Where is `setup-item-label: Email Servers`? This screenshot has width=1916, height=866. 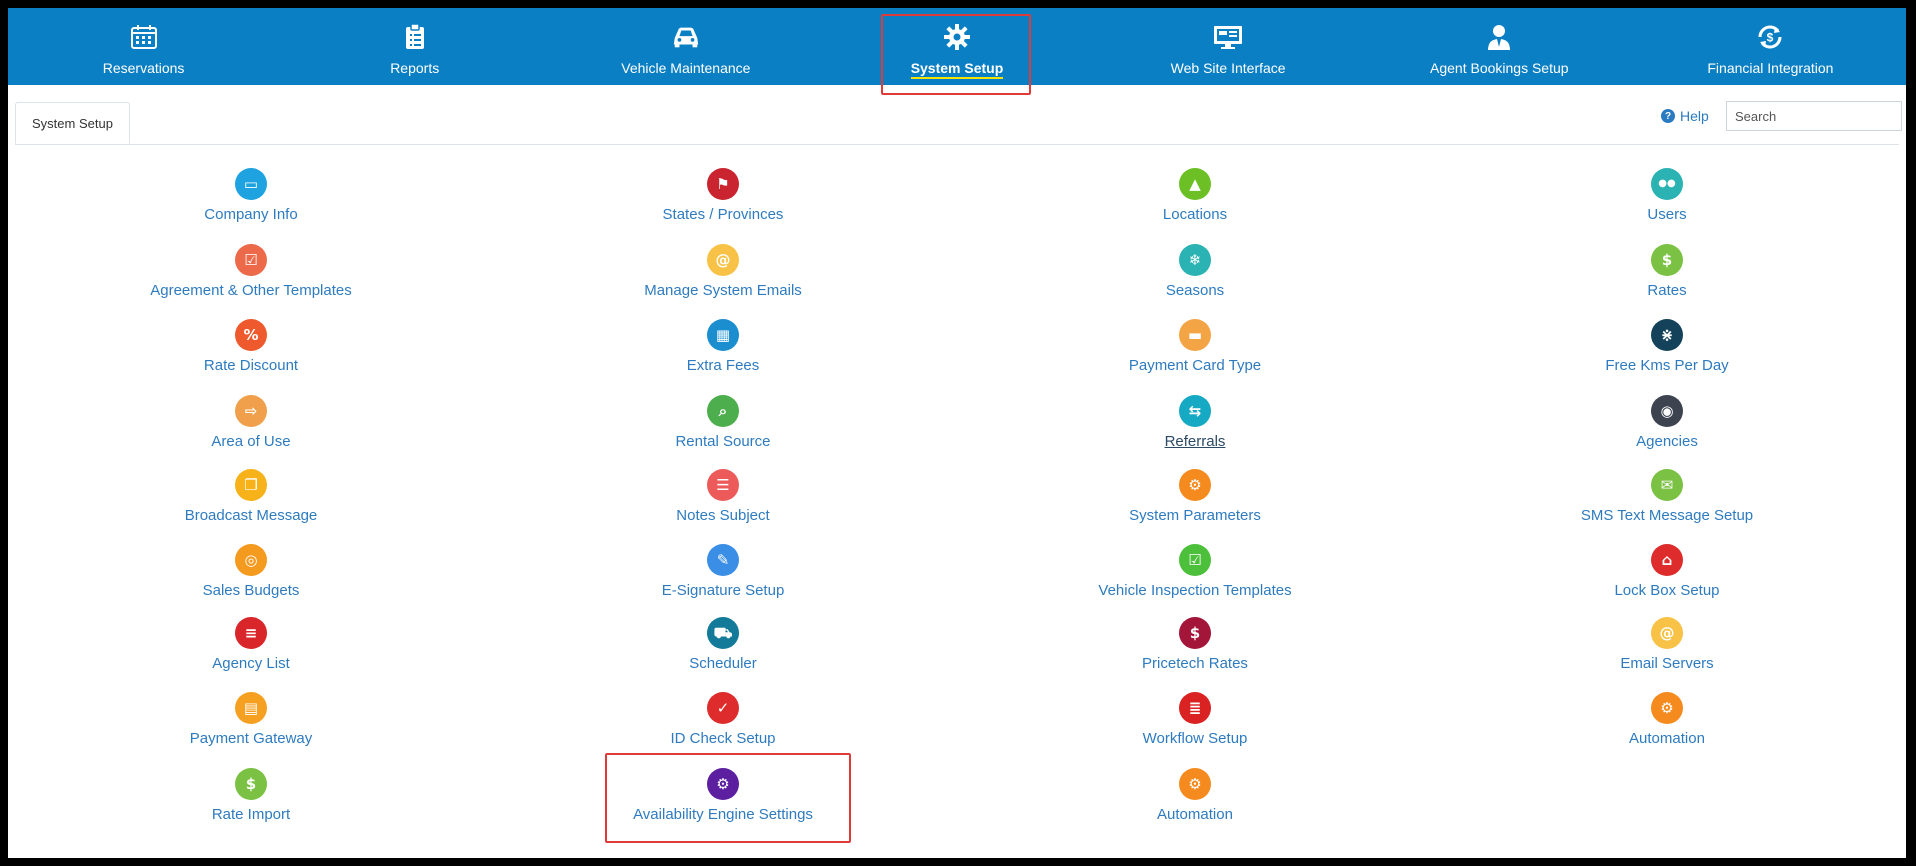 setup-item-label: Email Servers is located at coordinates (1667, 663).